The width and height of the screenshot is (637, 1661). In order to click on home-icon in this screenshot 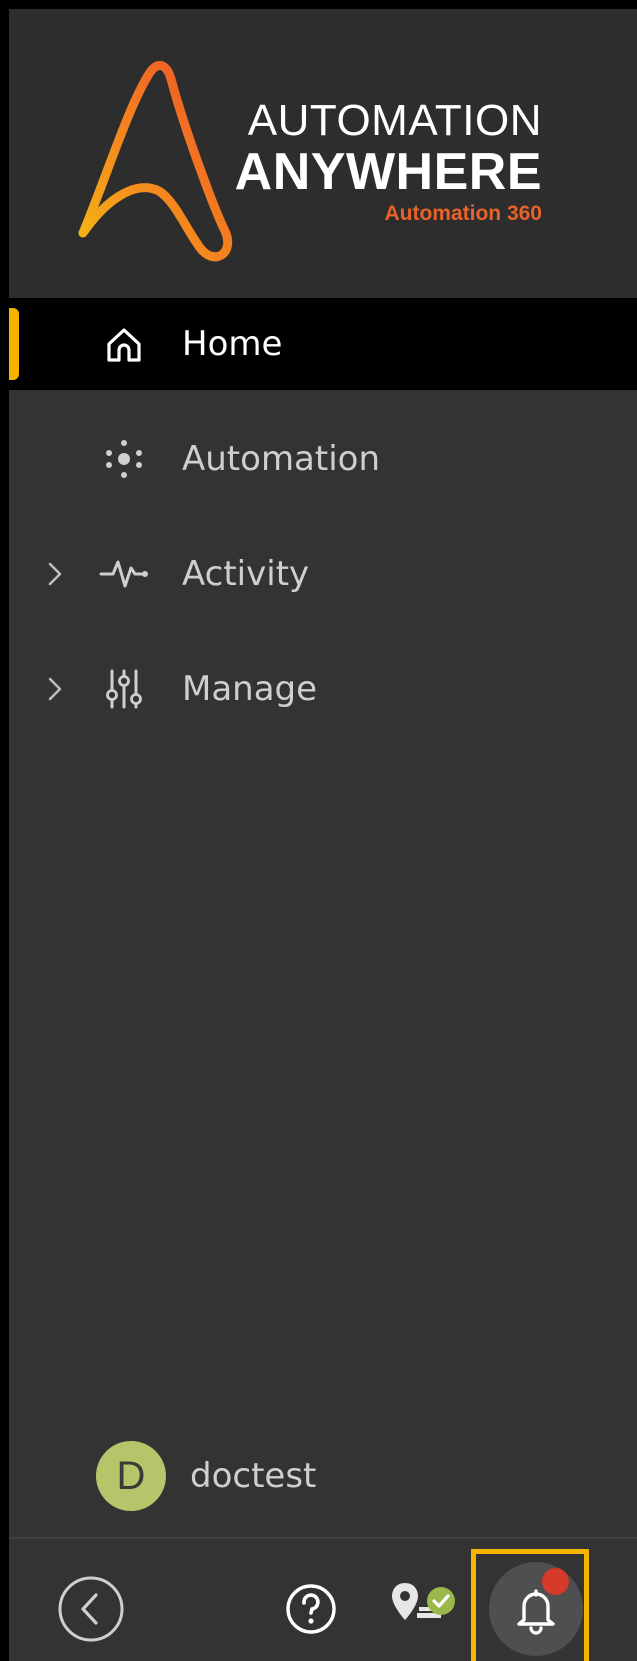, I will do `click(124, 345)`.